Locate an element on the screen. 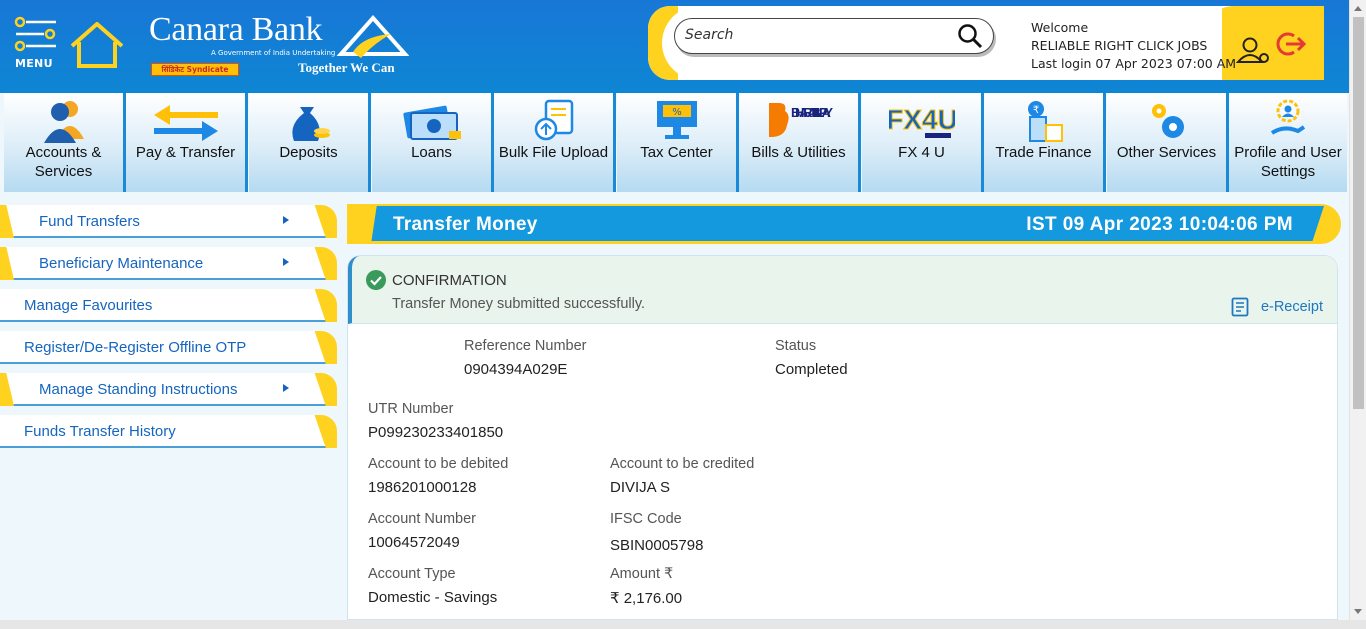 The image size is (1366, 629). file-upload-icon is located at coordinates (553, 120).